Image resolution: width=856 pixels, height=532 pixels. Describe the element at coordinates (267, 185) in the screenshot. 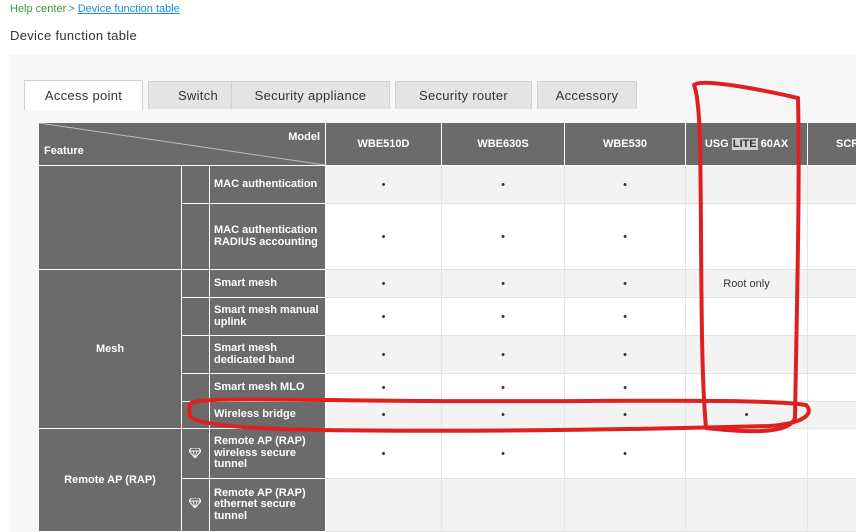

I see `feature-mac-authentication: MAC authentication` at that location.